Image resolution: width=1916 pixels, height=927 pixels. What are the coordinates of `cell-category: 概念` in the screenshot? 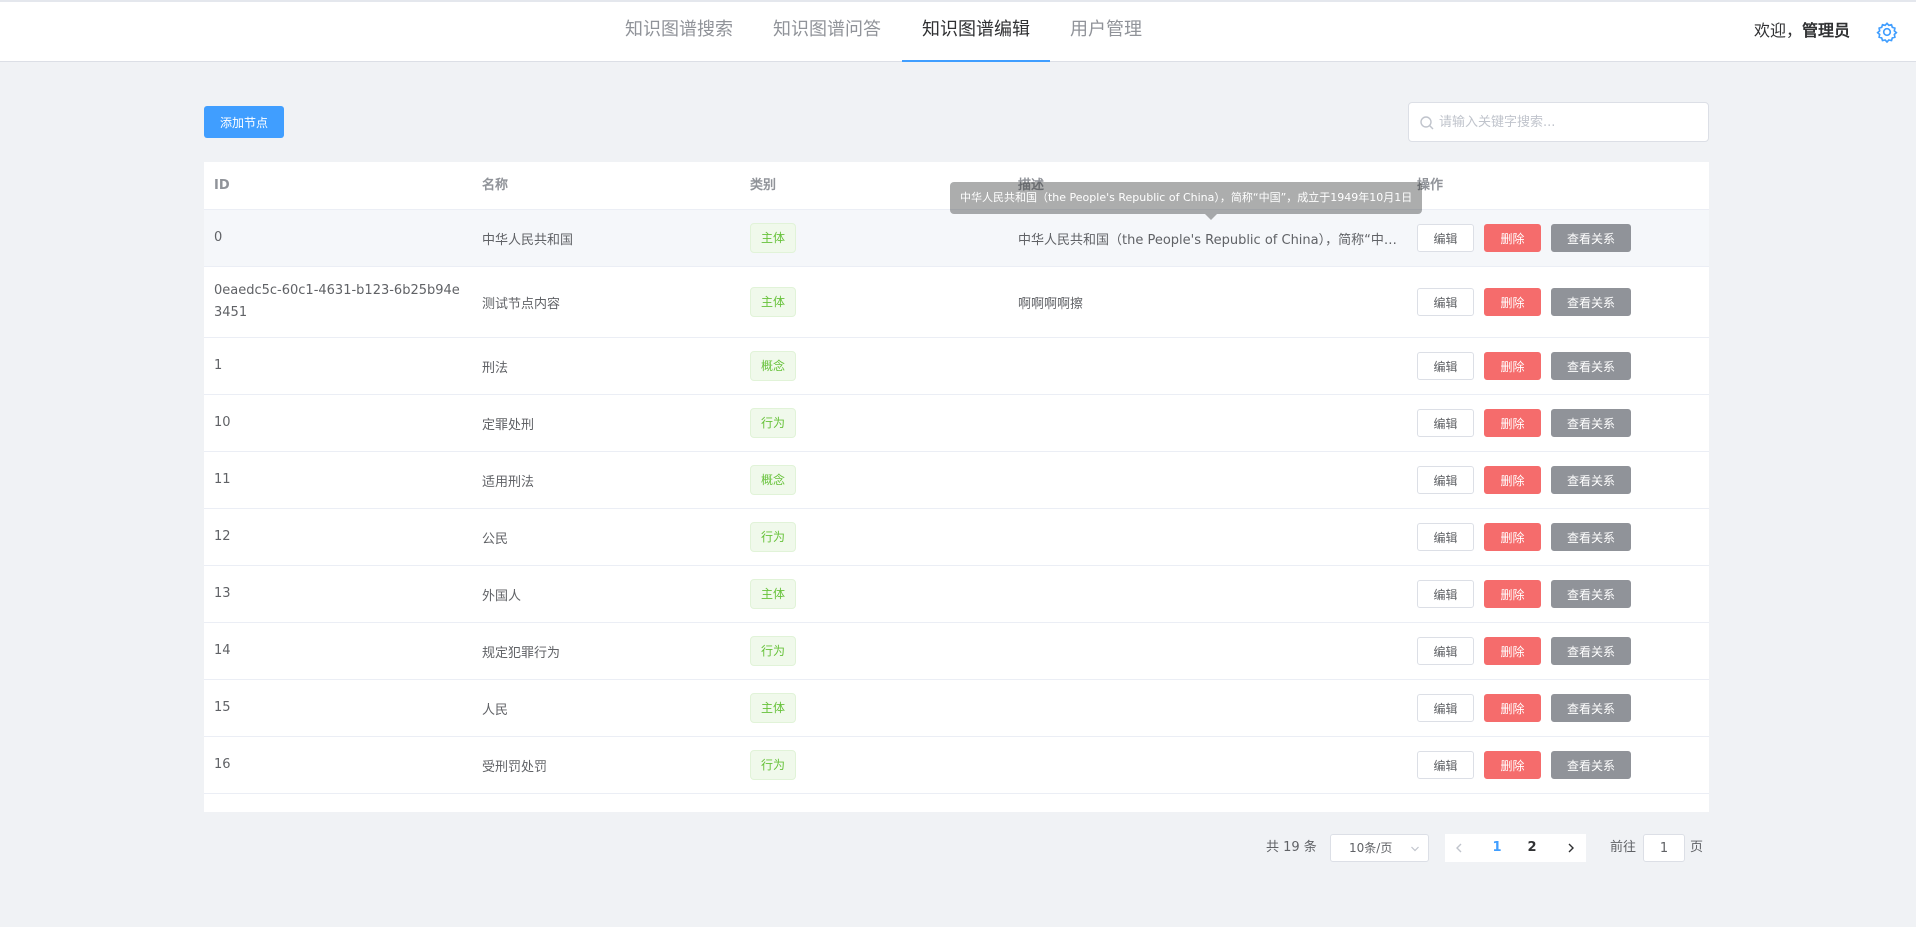 It's located at (773, 366).